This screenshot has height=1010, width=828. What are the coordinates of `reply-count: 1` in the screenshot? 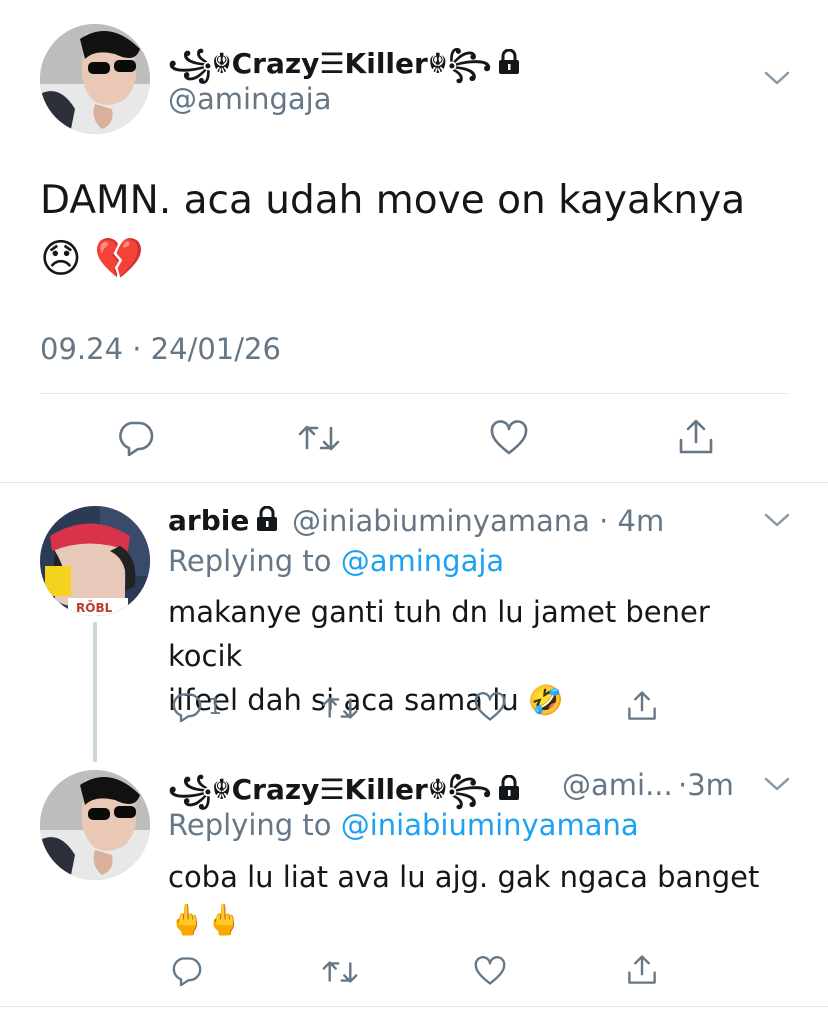 It's located at (215, 707).